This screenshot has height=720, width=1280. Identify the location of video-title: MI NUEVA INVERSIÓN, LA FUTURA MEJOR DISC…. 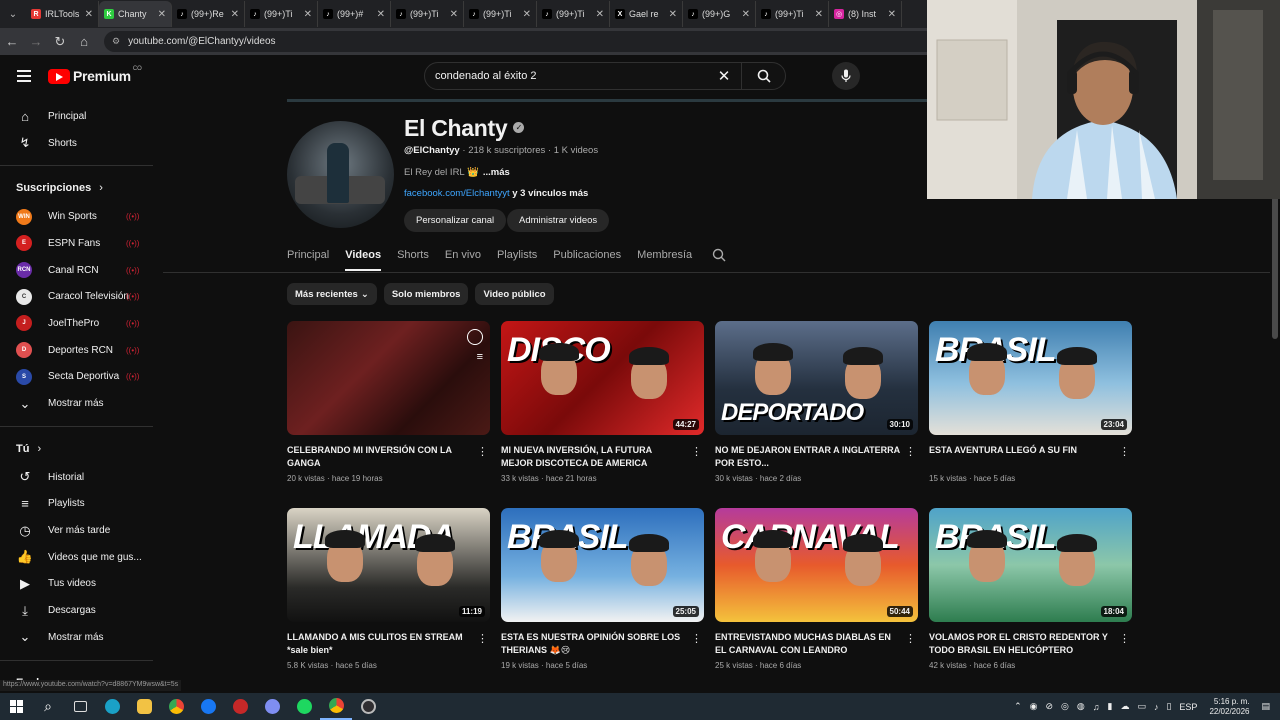
(602, 457).